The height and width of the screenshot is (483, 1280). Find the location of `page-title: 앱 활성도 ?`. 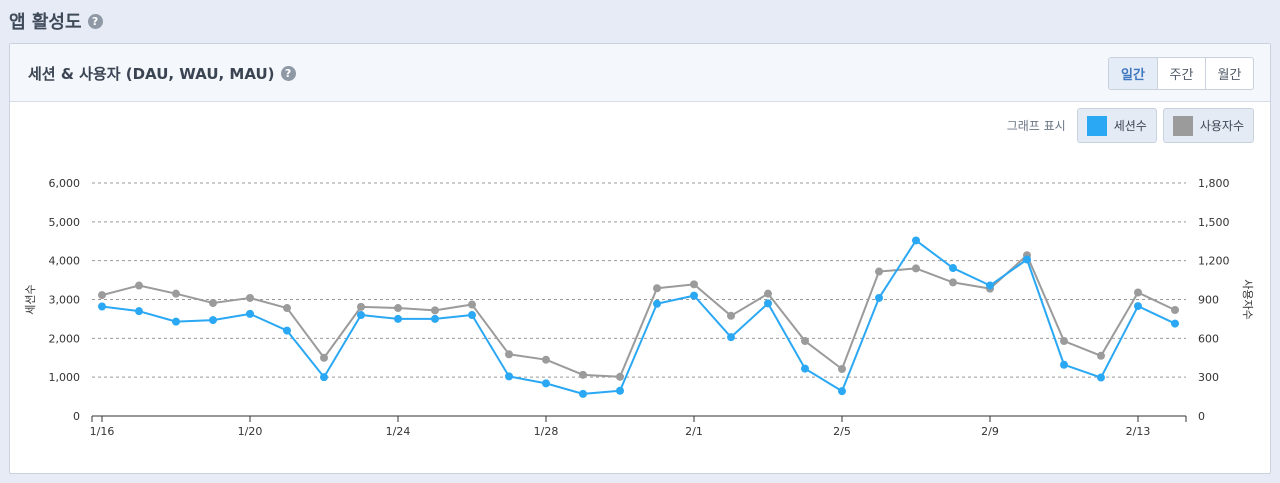

page-title: 앱 활성도 ? is located at coordinates (56, 21).